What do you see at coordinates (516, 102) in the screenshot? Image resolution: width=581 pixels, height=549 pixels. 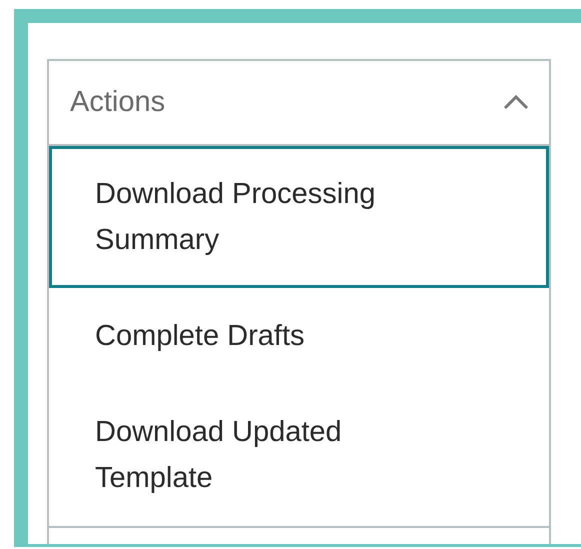 I see `caret-icon` at bounding box center [516, 102].